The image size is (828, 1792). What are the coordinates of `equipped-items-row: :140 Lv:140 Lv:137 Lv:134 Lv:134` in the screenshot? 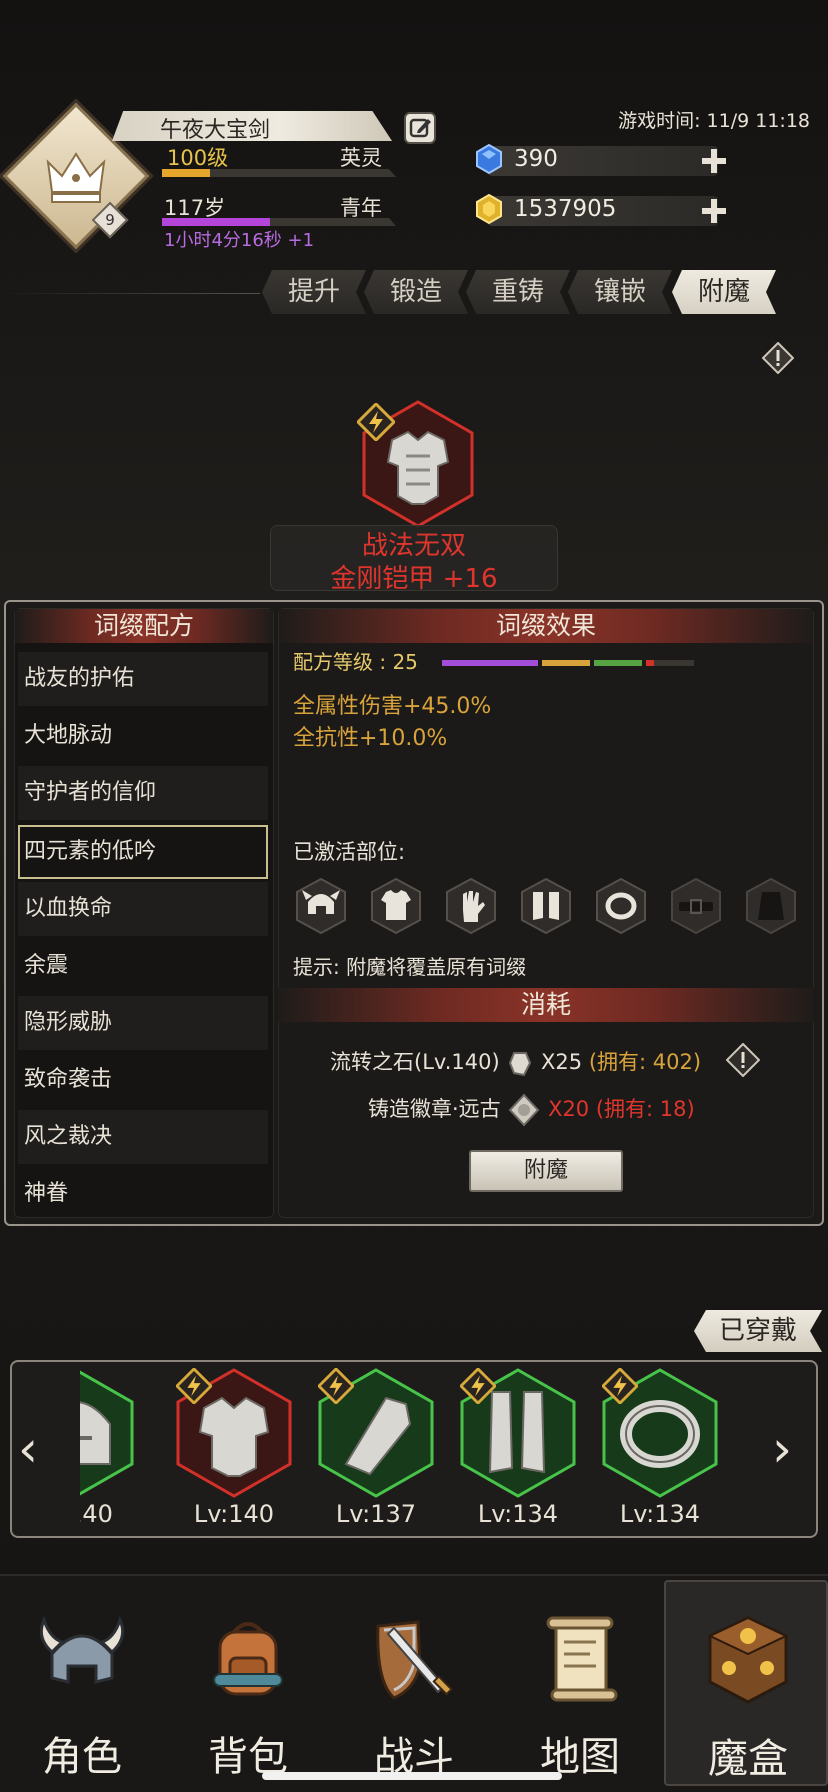 It's located at (415, 1449).